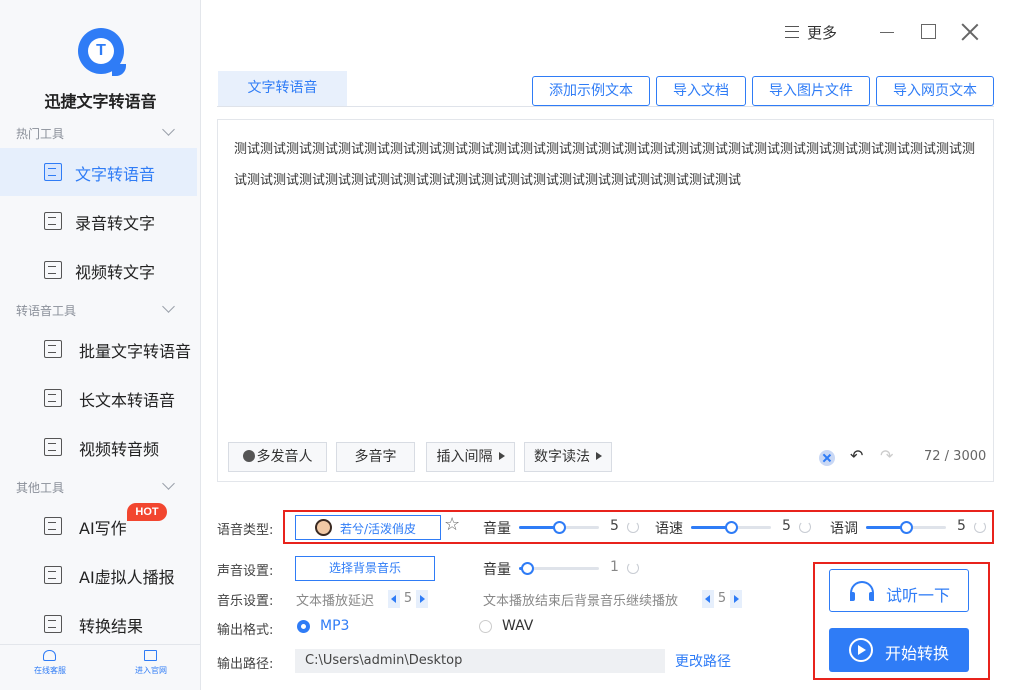 The width and height of the screenshot is (1010, 690). I want to click on speed-value: 5, so click(786, 526).